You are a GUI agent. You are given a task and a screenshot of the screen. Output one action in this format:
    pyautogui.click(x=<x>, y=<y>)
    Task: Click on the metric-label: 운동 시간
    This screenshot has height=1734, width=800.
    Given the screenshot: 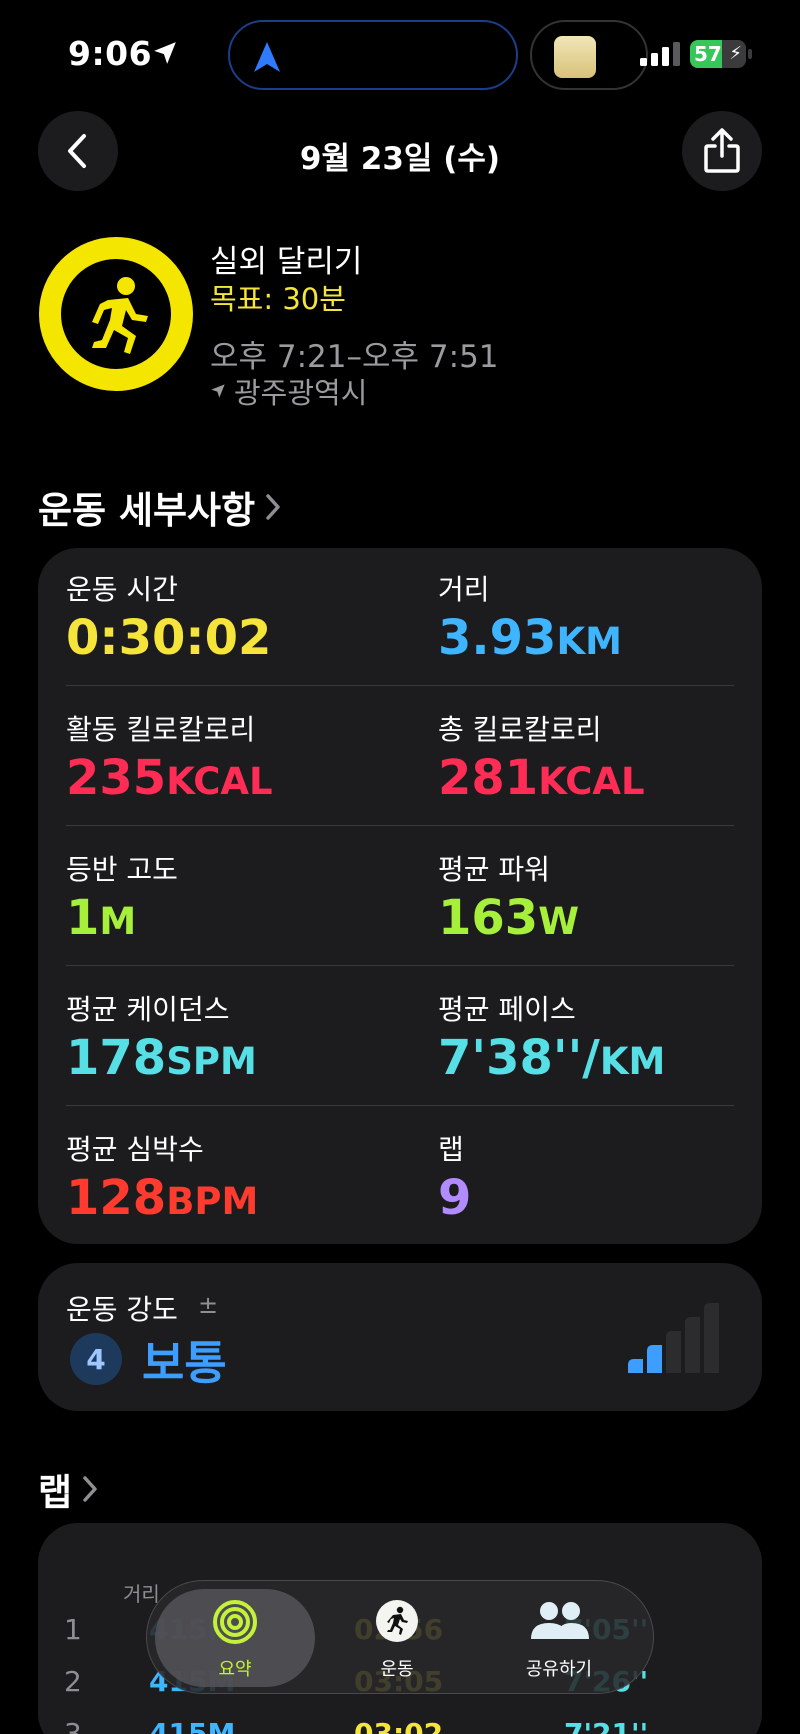 What is the action you would take?
    pyautogui.click(x=122, y=589)
    